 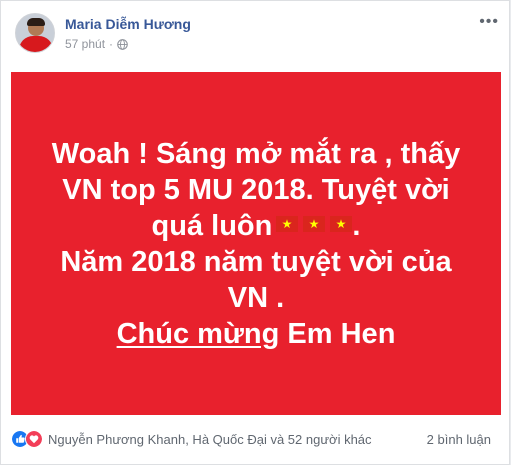 What do you see at coordinates (256, 189) in the screenshot?
I see `post-text-line-2: VN top 5 MU 2018. Tuyệt vời` at bounding box center [256, 189].